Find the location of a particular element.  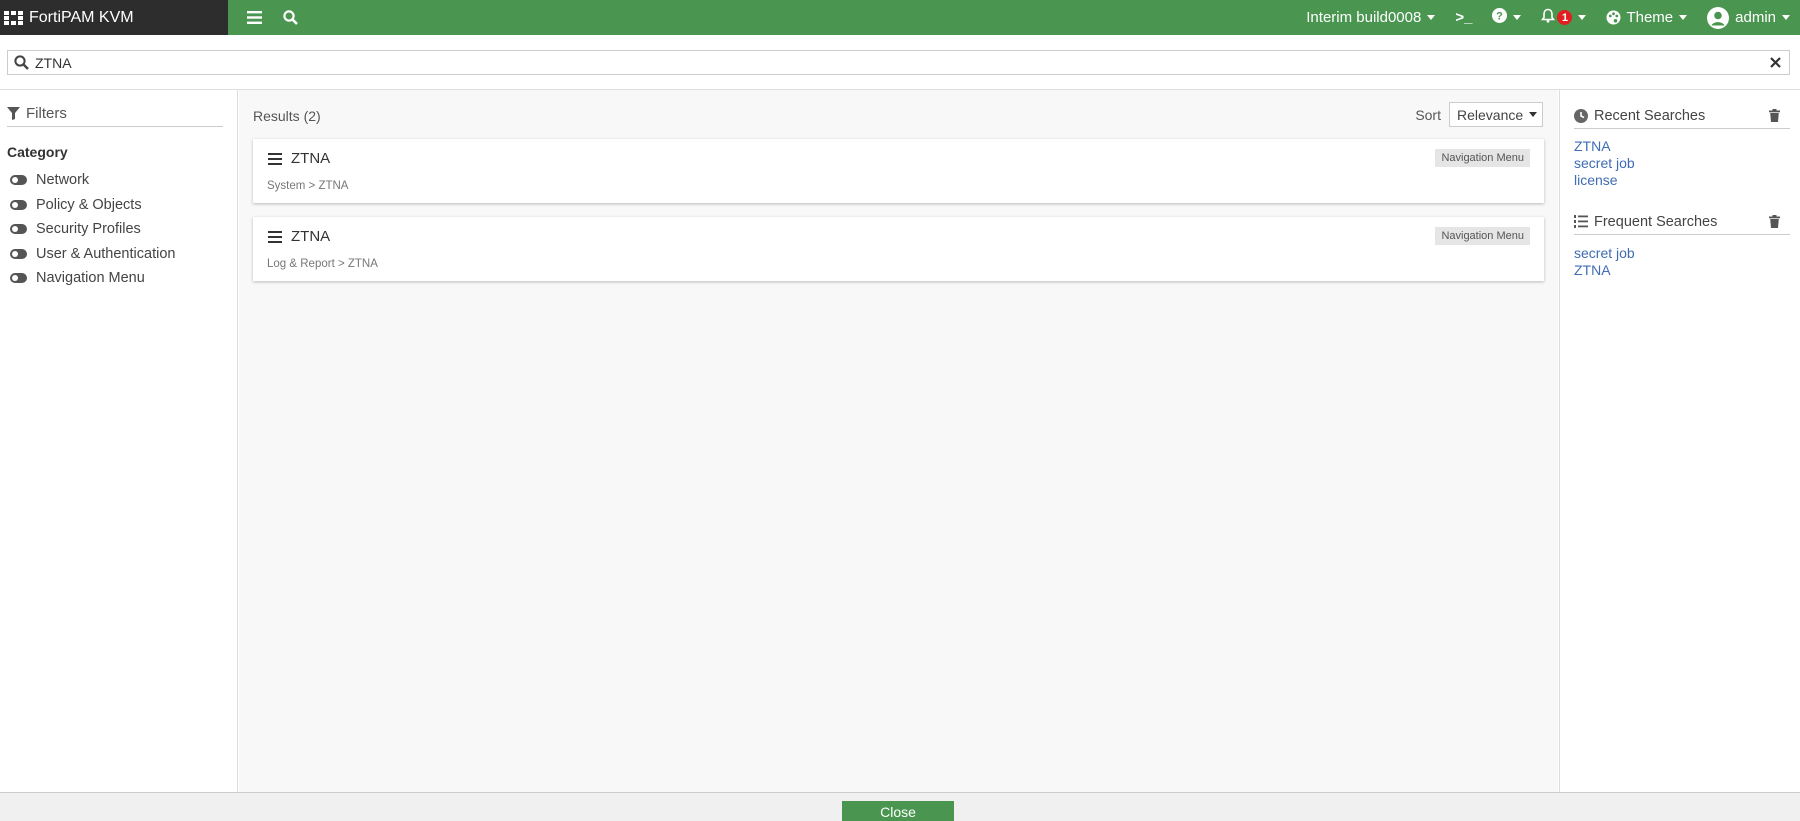

category-label: Navigation Menu is located at coordinates (90, 278).